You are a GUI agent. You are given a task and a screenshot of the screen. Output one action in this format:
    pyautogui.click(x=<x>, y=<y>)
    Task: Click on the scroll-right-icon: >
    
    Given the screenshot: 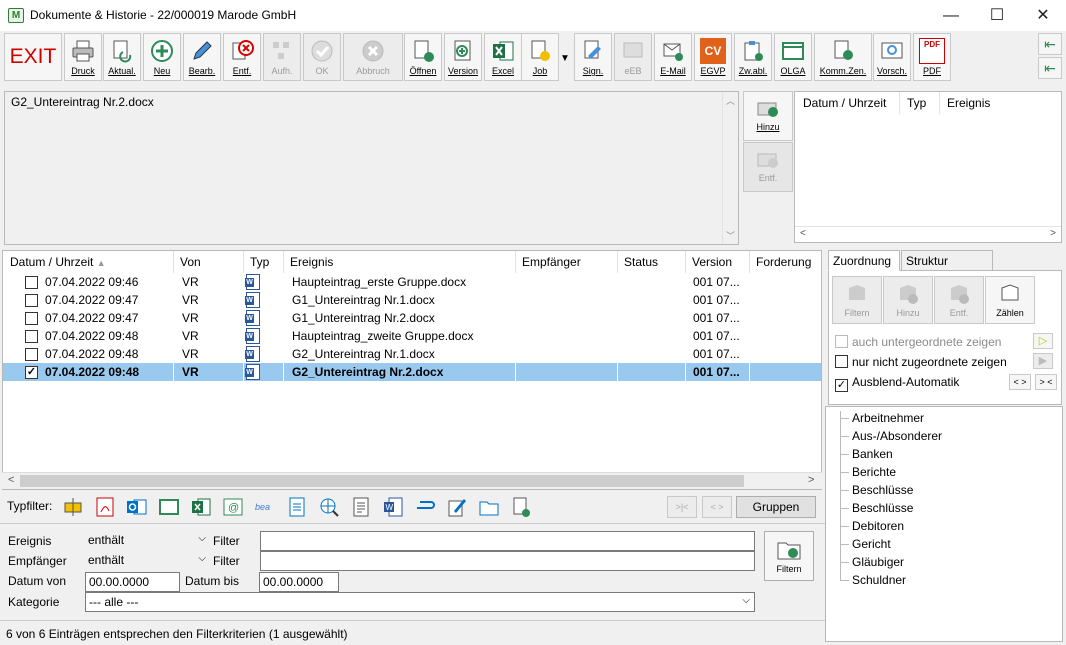 What is the action you would take?
    pyautogui.click(x=1053, y=233)
    